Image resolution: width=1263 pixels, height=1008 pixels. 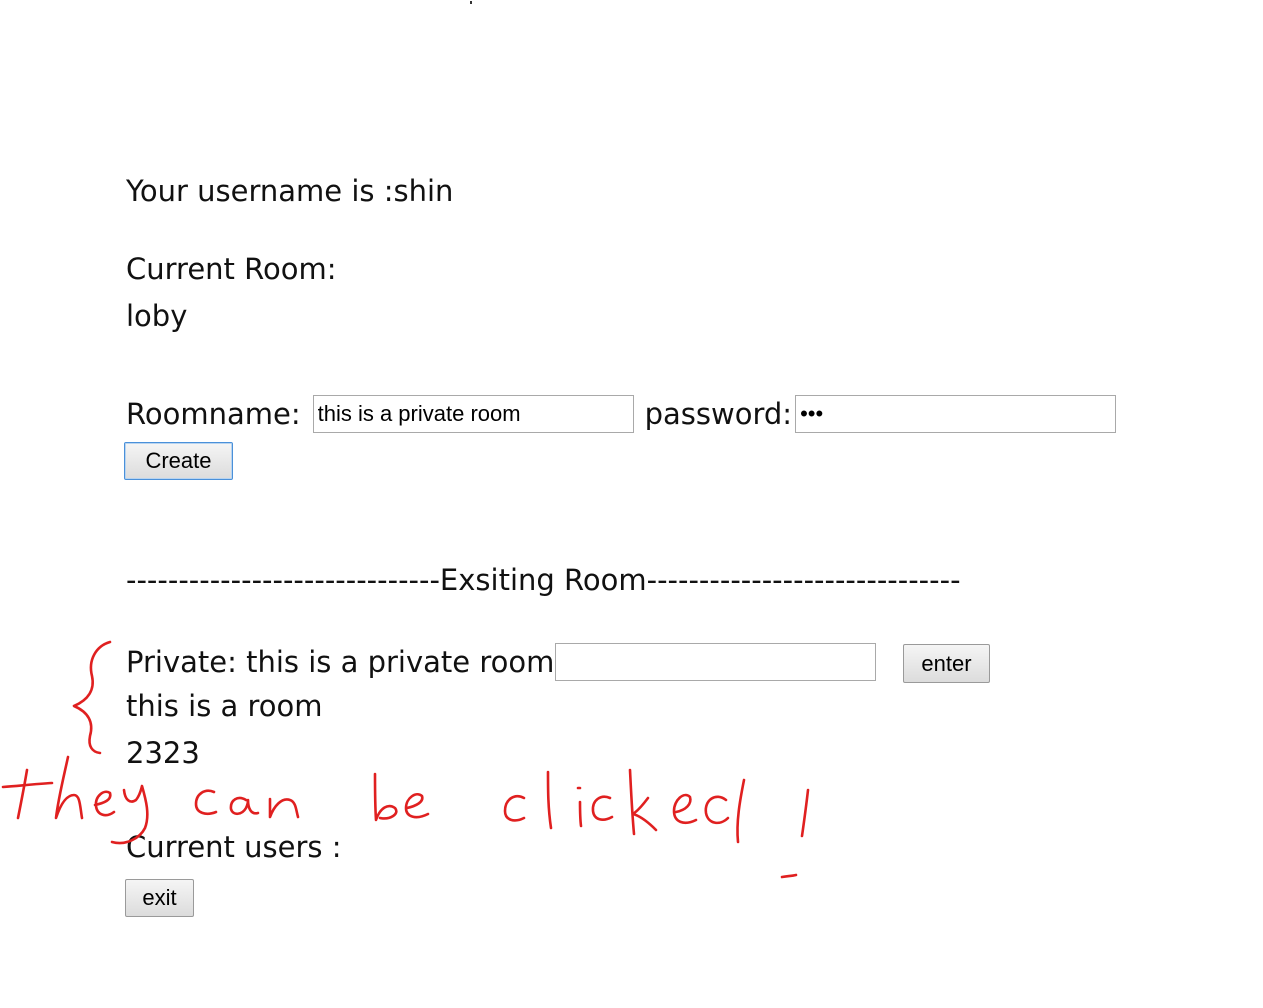 I want to click on room-list-item-private: Private: this is a private room, so click(x=501, y=662).